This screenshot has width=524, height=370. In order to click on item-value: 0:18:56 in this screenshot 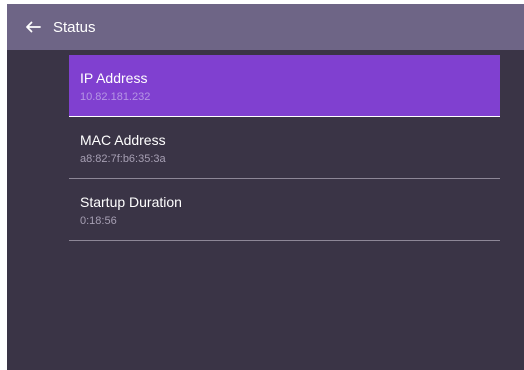, I will do `click(98, 221)`.